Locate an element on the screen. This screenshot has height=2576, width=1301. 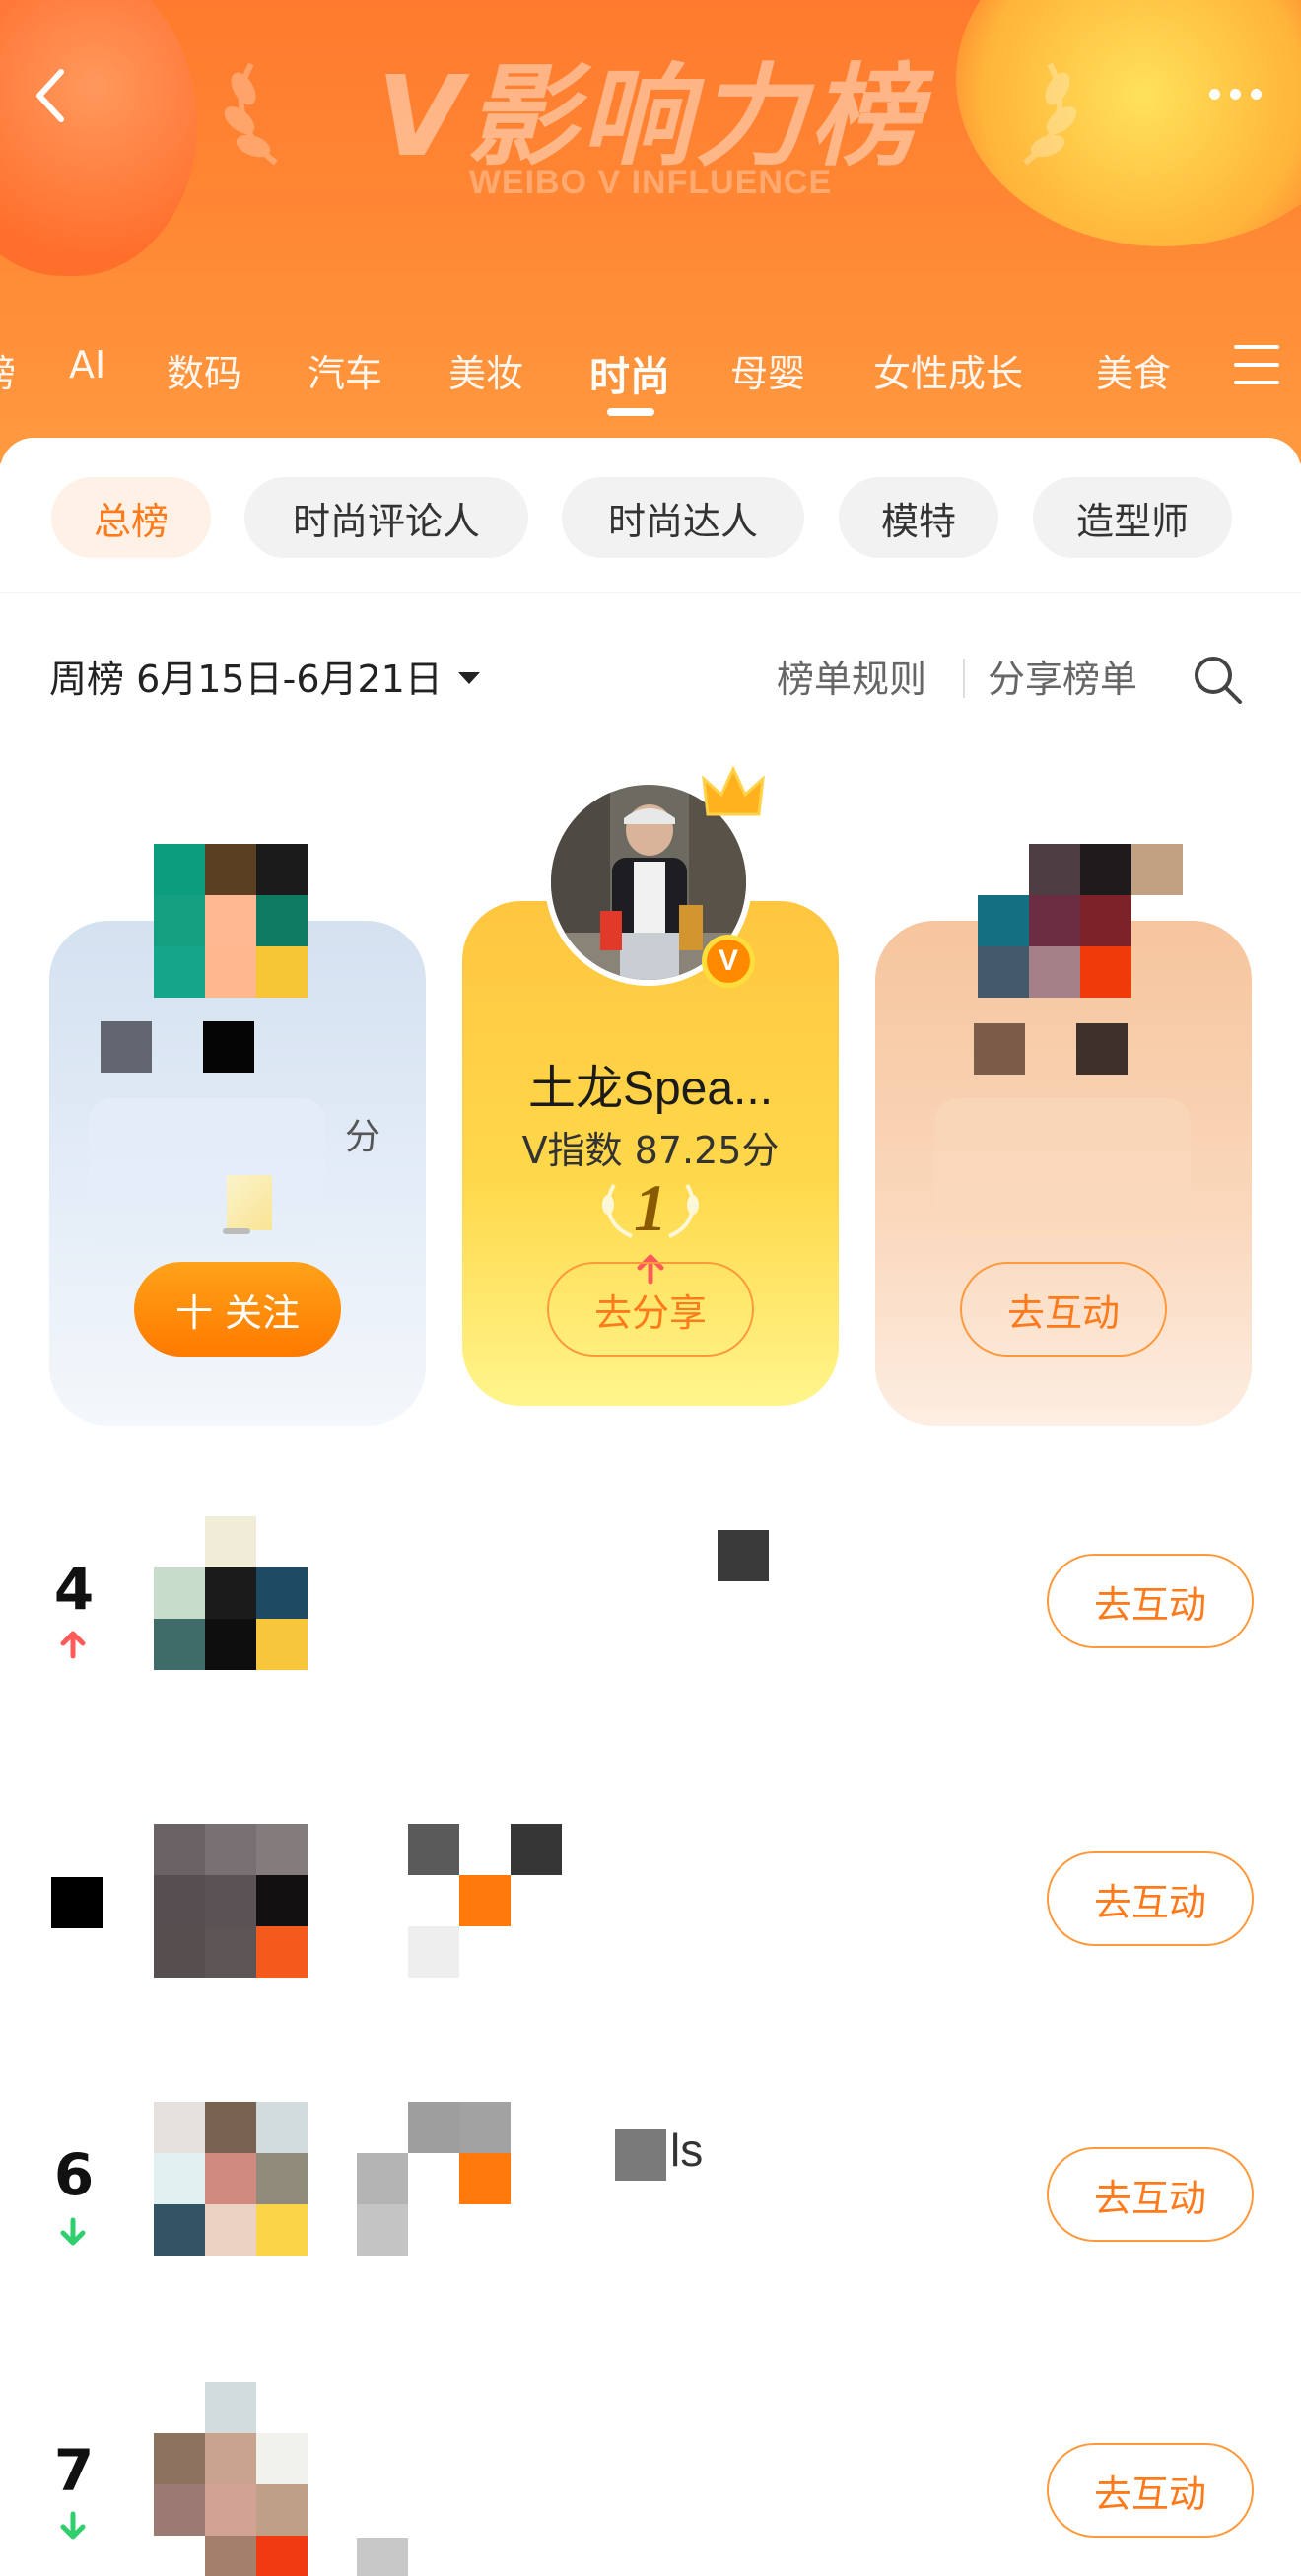
subtab-fashion-influencer: 时尚达人 is located at coordinates (683, 517).